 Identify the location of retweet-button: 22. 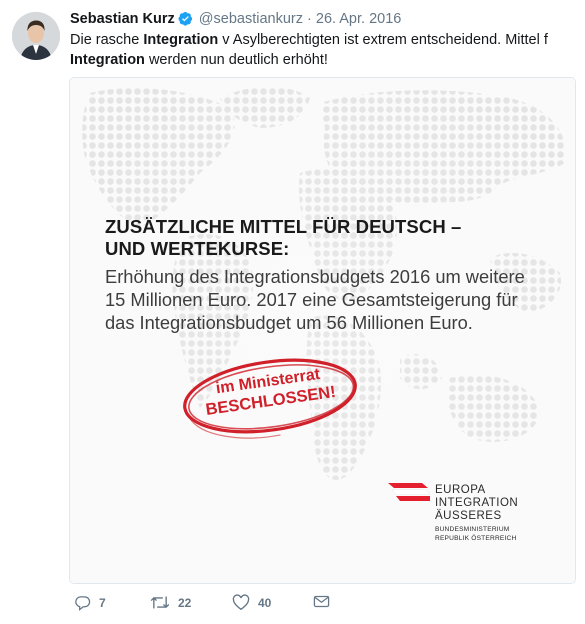
(170, 602).